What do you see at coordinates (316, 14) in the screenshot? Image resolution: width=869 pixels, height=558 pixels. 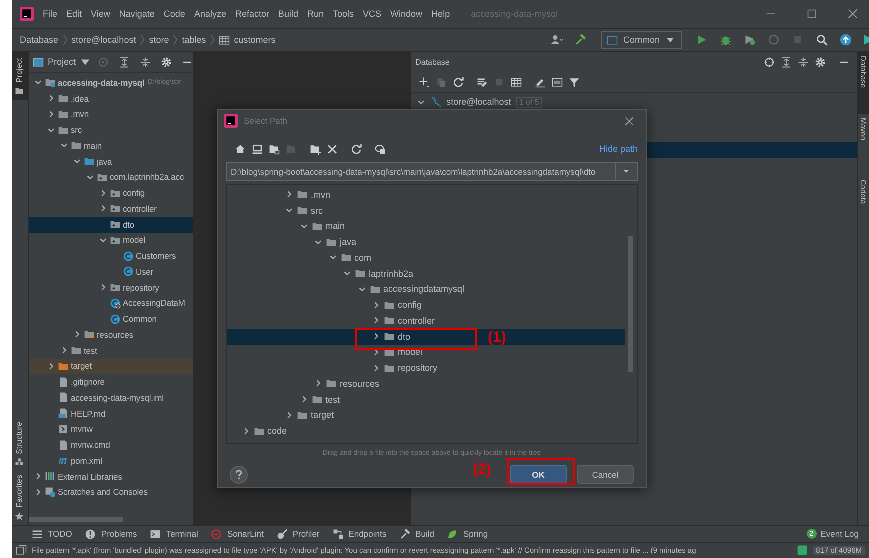 I see `menu-item: Run` at bounding box center [316, 14].